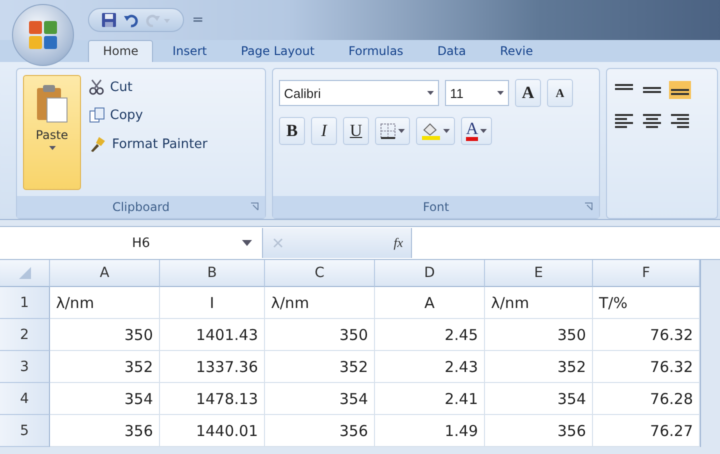 The image size is (720, 454). Describe the element at coordinates (212, 335) in the screenshot. I see `table-cell: 1401.43` at that location.